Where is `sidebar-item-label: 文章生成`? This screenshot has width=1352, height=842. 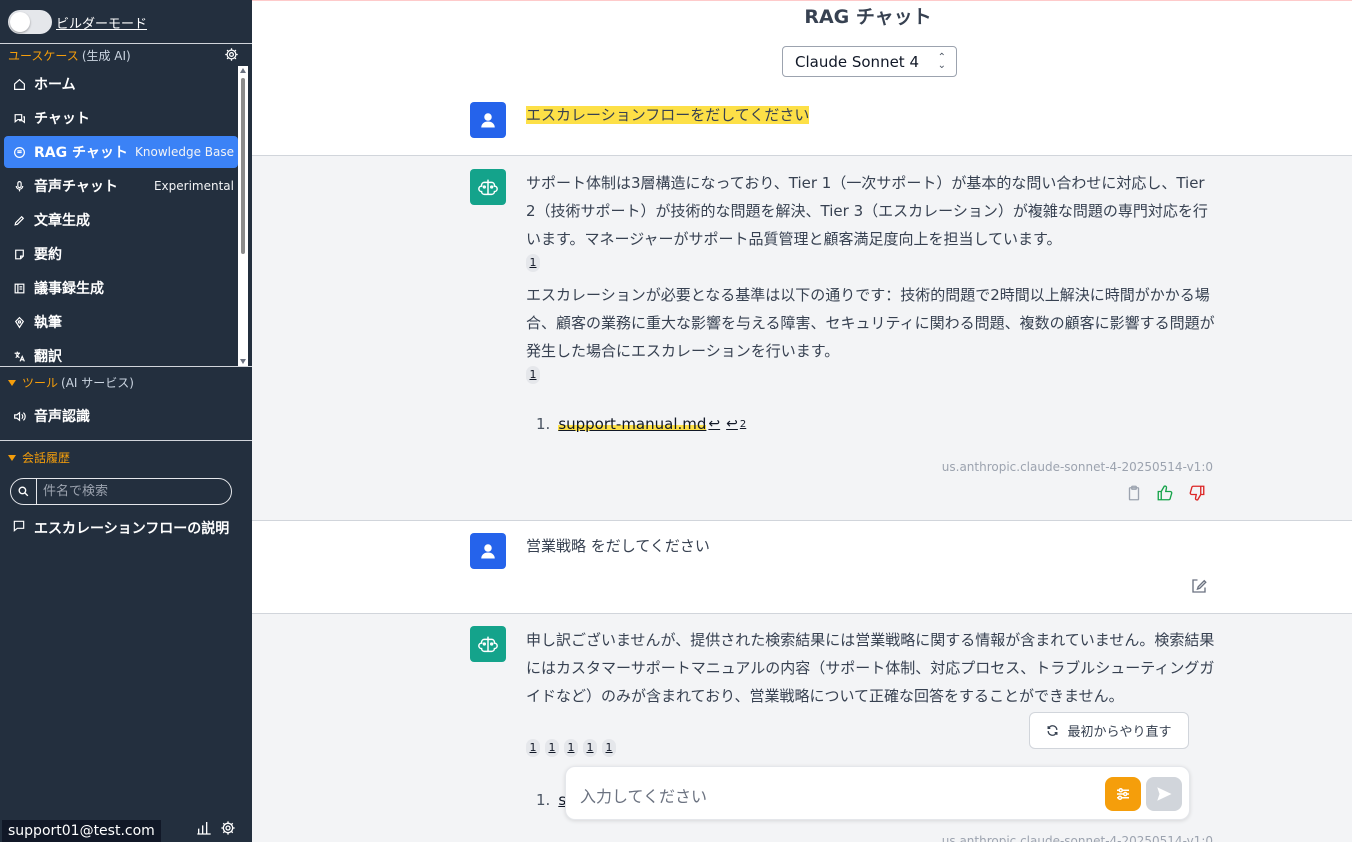
sidebar-item-label: 文章生成 is located at coordinates (62, 221).